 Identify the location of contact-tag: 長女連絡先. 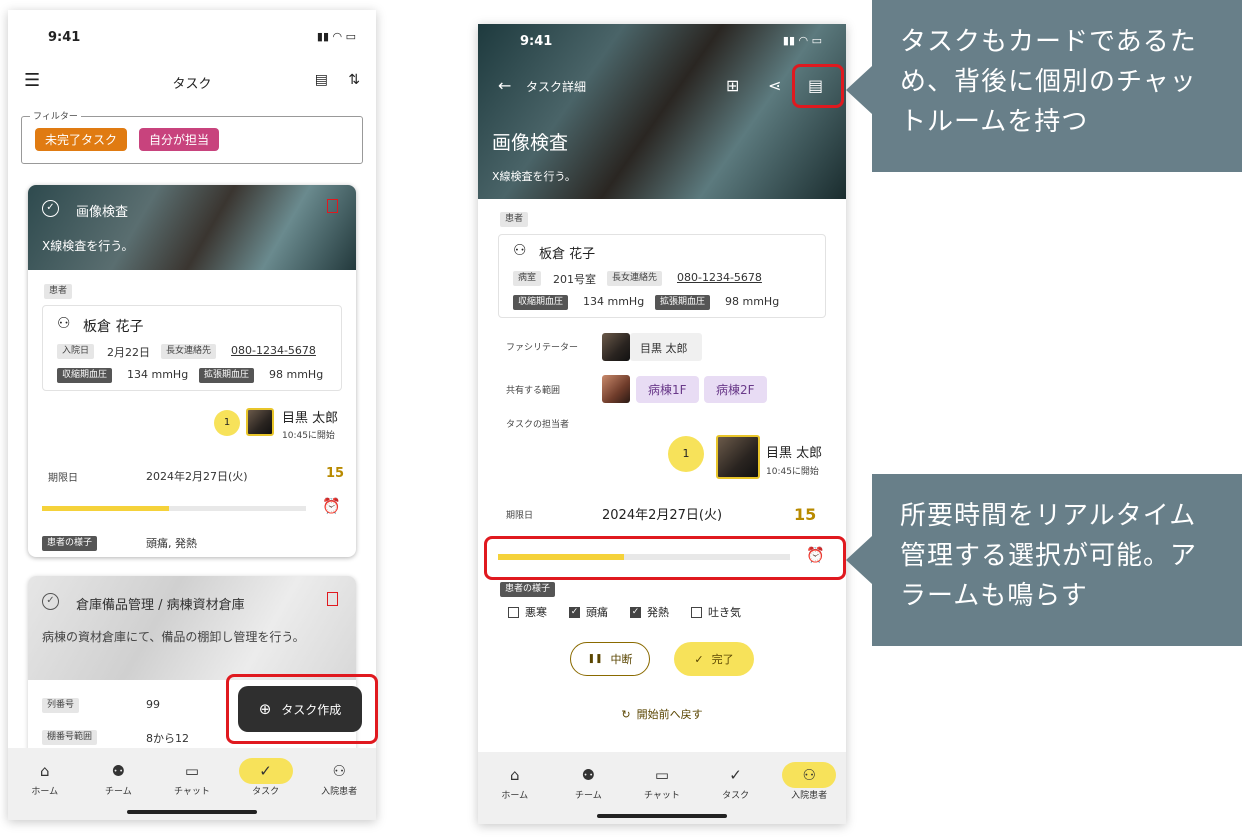
(189, 351).